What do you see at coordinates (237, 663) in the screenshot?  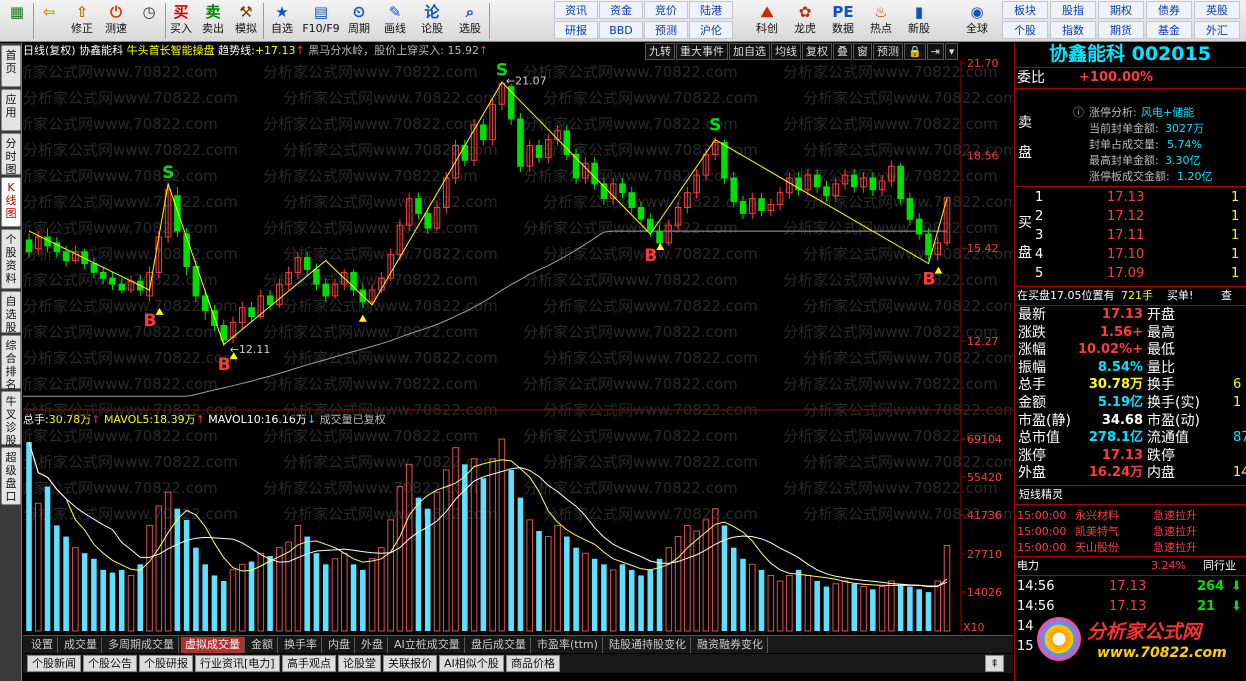 I see `info-tab: 行业资讯[电力]` at bounding box center [237, 663].